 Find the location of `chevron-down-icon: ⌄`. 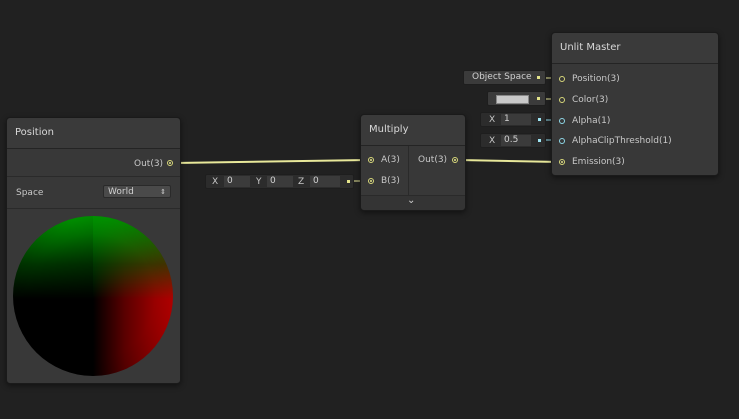

chevron-down-icon: ⌄ is located at coordinates (411, 200).